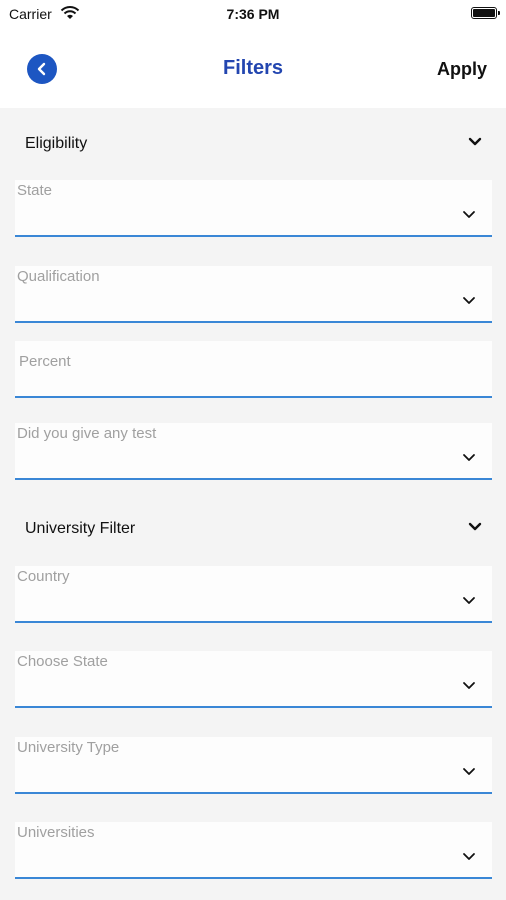  What do you see at coordinates (56, 832) in the screenshot?
I see `universities-placeholder: Universities` at bounding box center [56, 832].